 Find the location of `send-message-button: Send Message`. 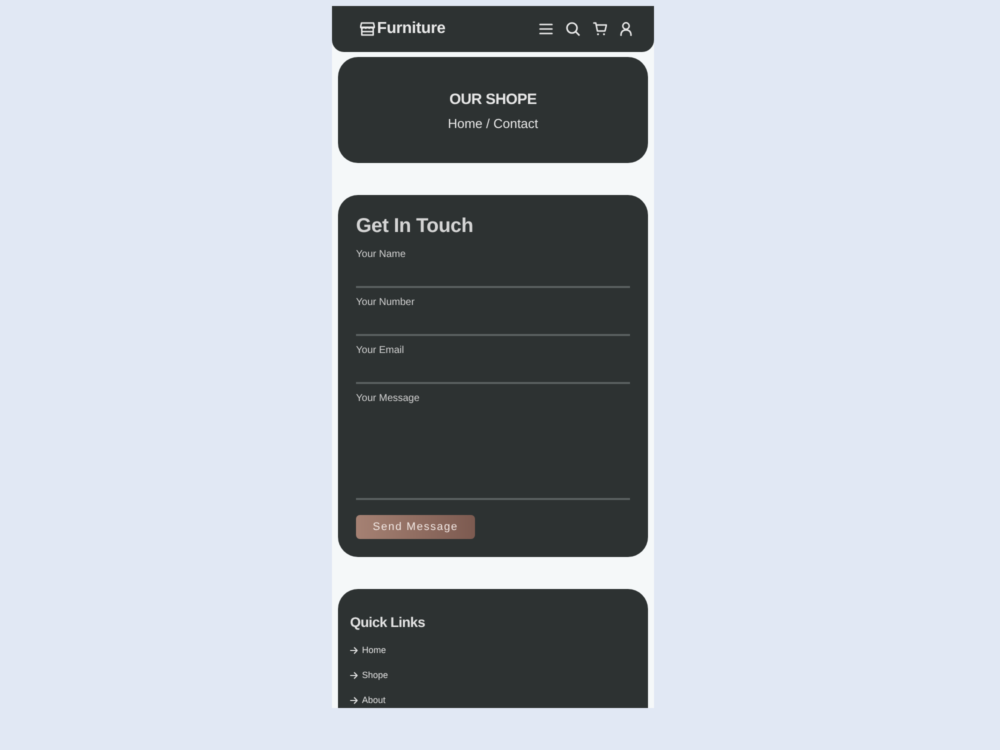

send-message-button: Send Message is located at coordinates (415, 527).